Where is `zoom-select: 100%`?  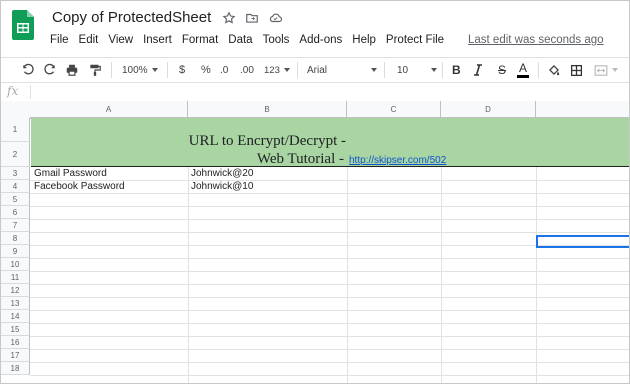 zoom-select: 100% is located at coordinates (140, 70).